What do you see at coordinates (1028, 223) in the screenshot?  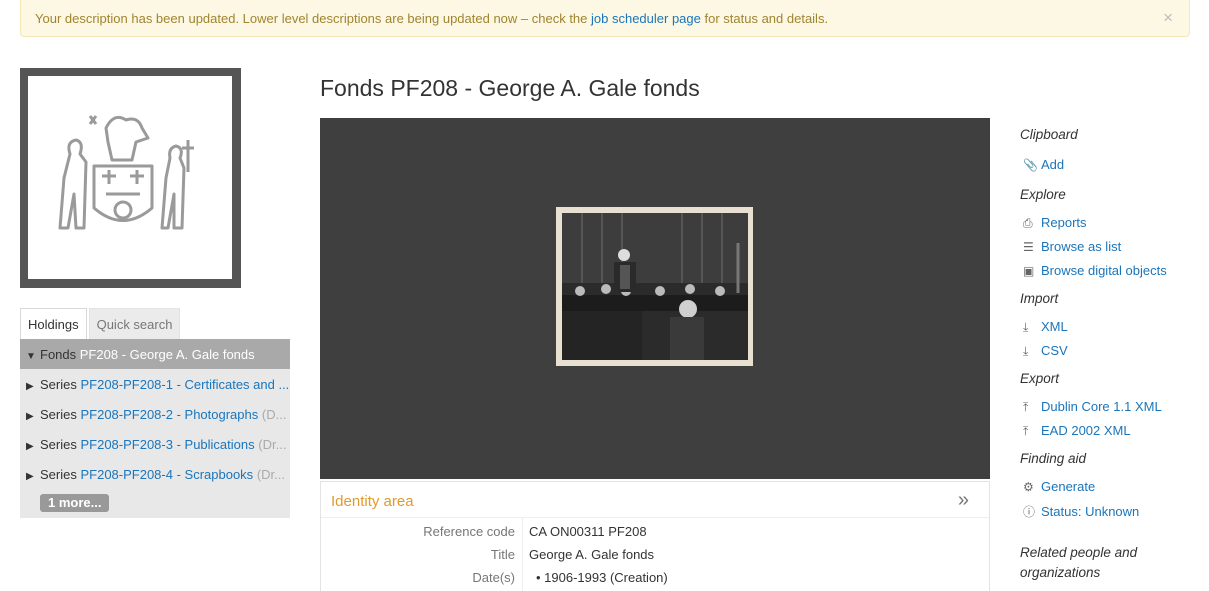 I see `print-icon: ⎙` at bounding box center [1028, 223].